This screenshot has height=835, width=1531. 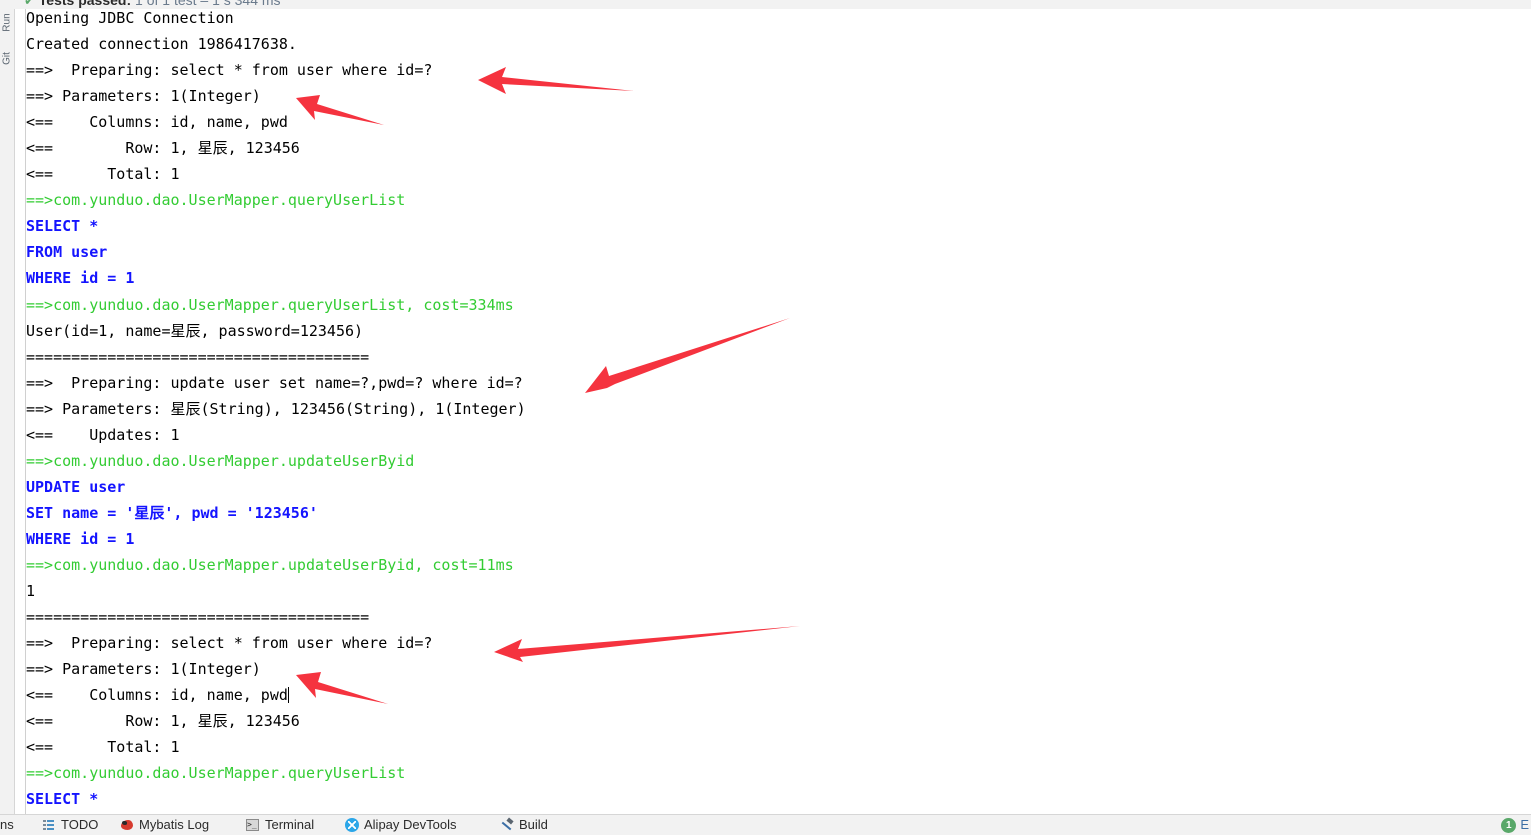 What do you see at coordinates (765, 4) in the screenshot?
I see `test-result-strip: ✔ Tests passed: 1 of 1 test – 1 s 344 ms` at bounding box center [765, 4].